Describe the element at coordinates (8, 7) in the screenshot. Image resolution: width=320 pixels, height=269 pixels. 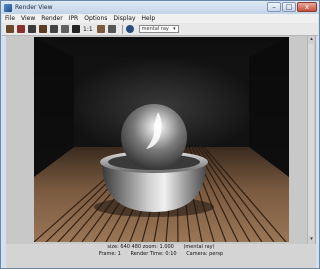
I see `app-icon` at that location.